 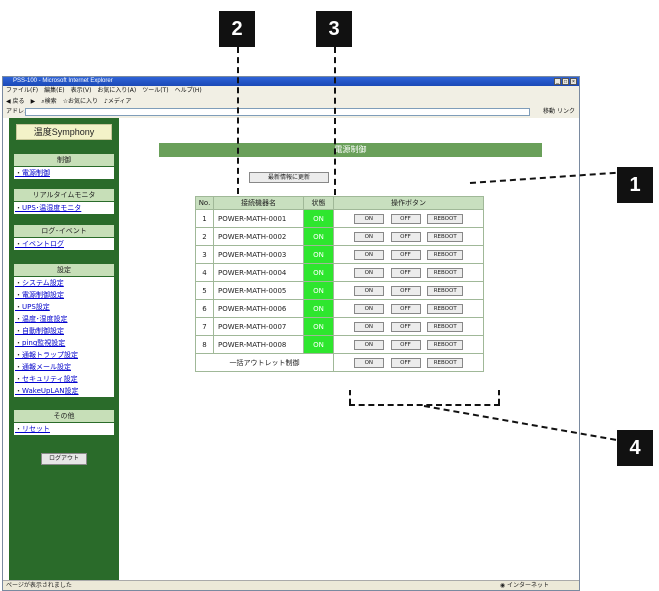 I want to click on go-button: 移動 リンク, so click(x=559, y=112).